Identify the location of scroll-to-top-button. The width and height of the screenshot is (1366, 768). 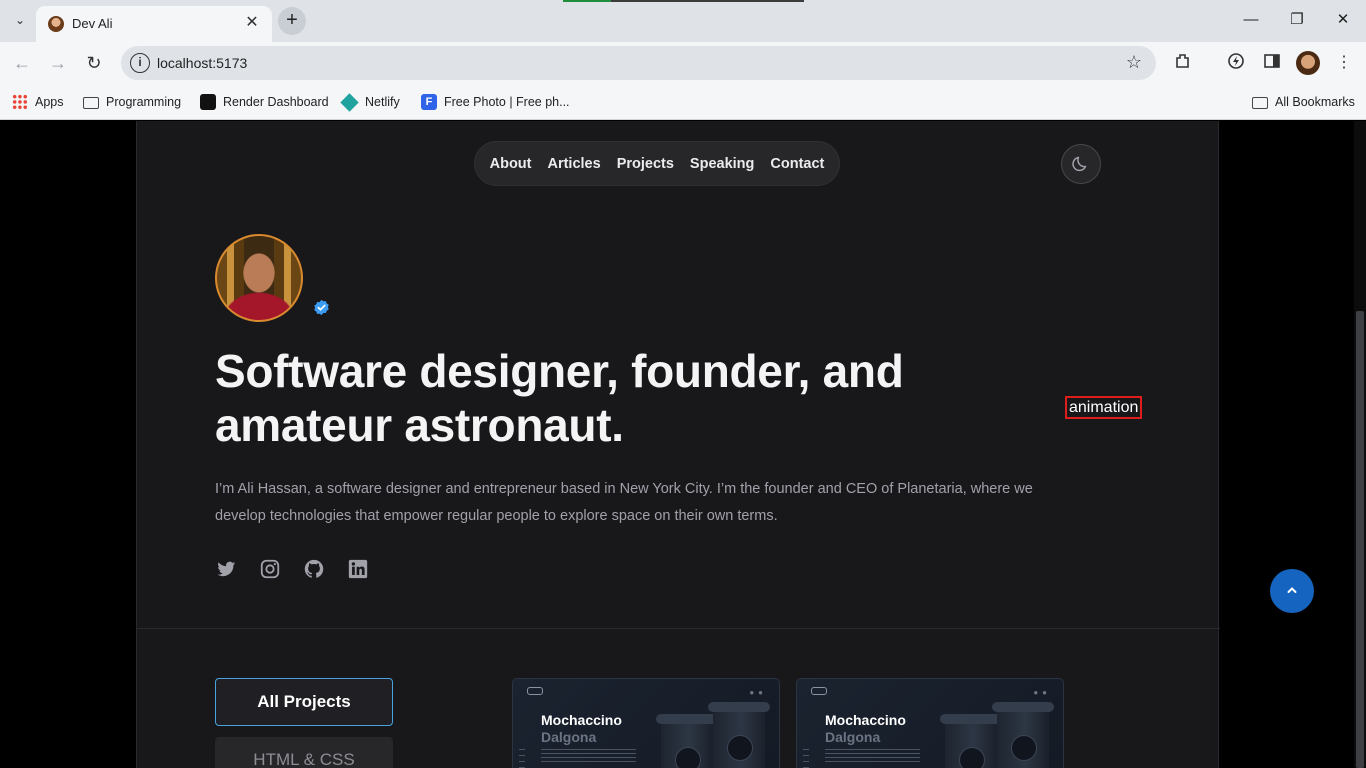
(1292, 591).